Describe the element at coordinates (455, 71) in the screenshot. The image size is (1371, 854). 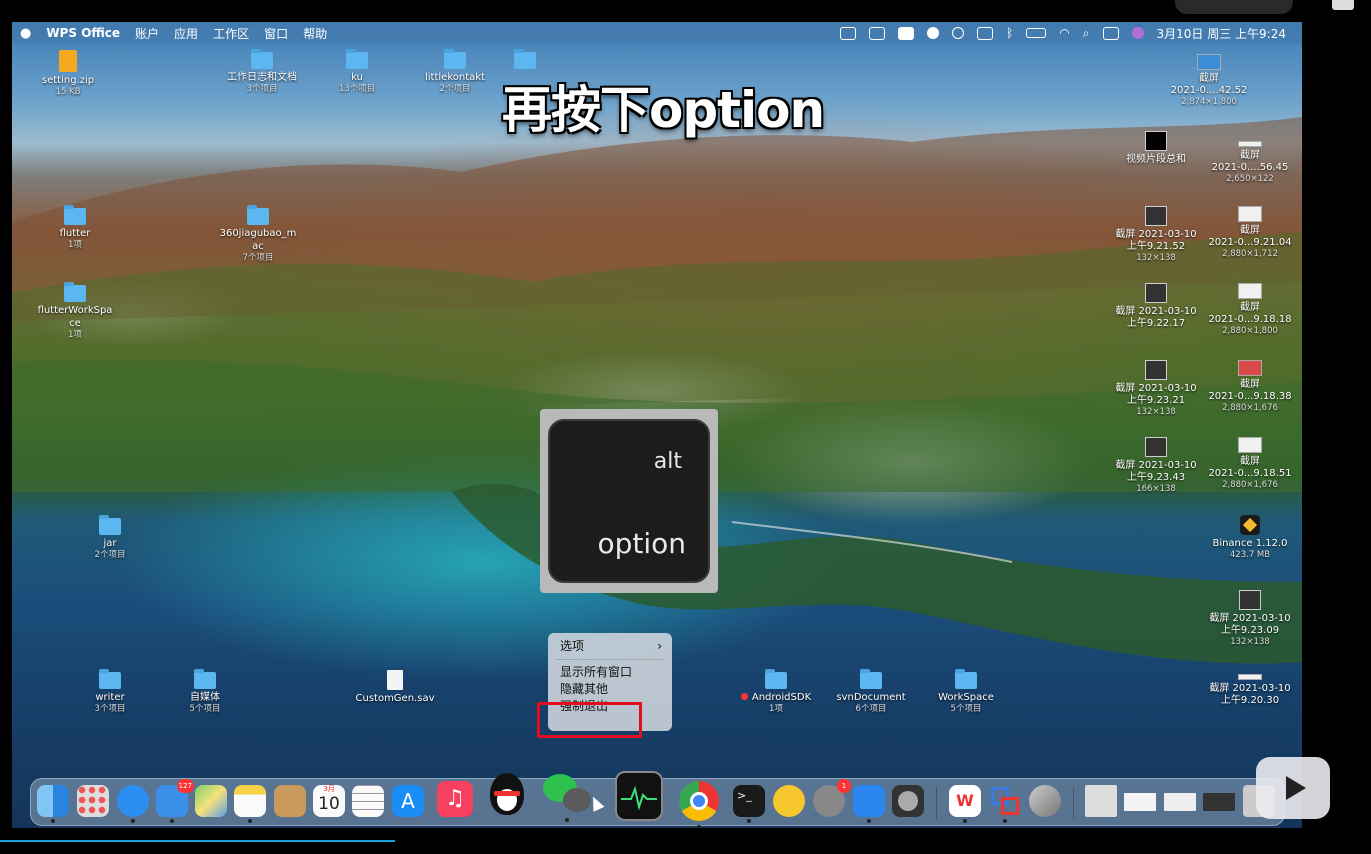
I see `desktop-item: littlekontakt 2个项目` at that location.